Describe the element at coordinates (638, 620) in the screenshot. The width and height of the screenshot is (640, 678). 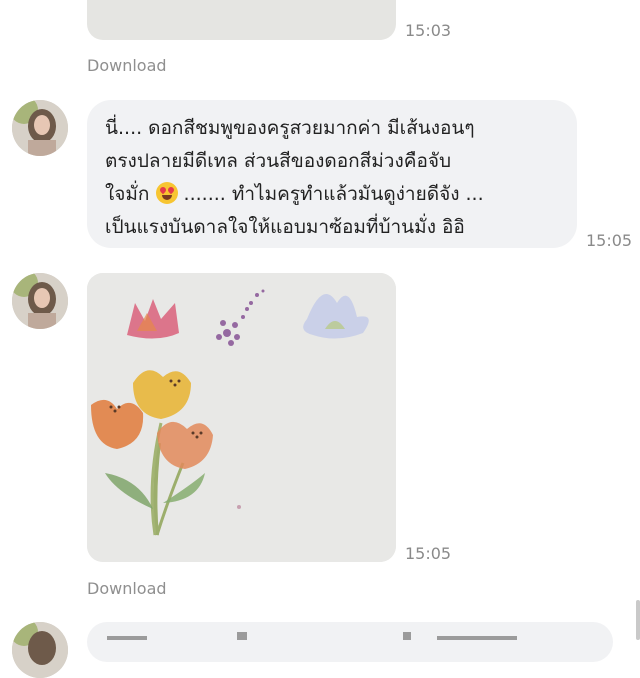
I see `scrollbar` at that location.